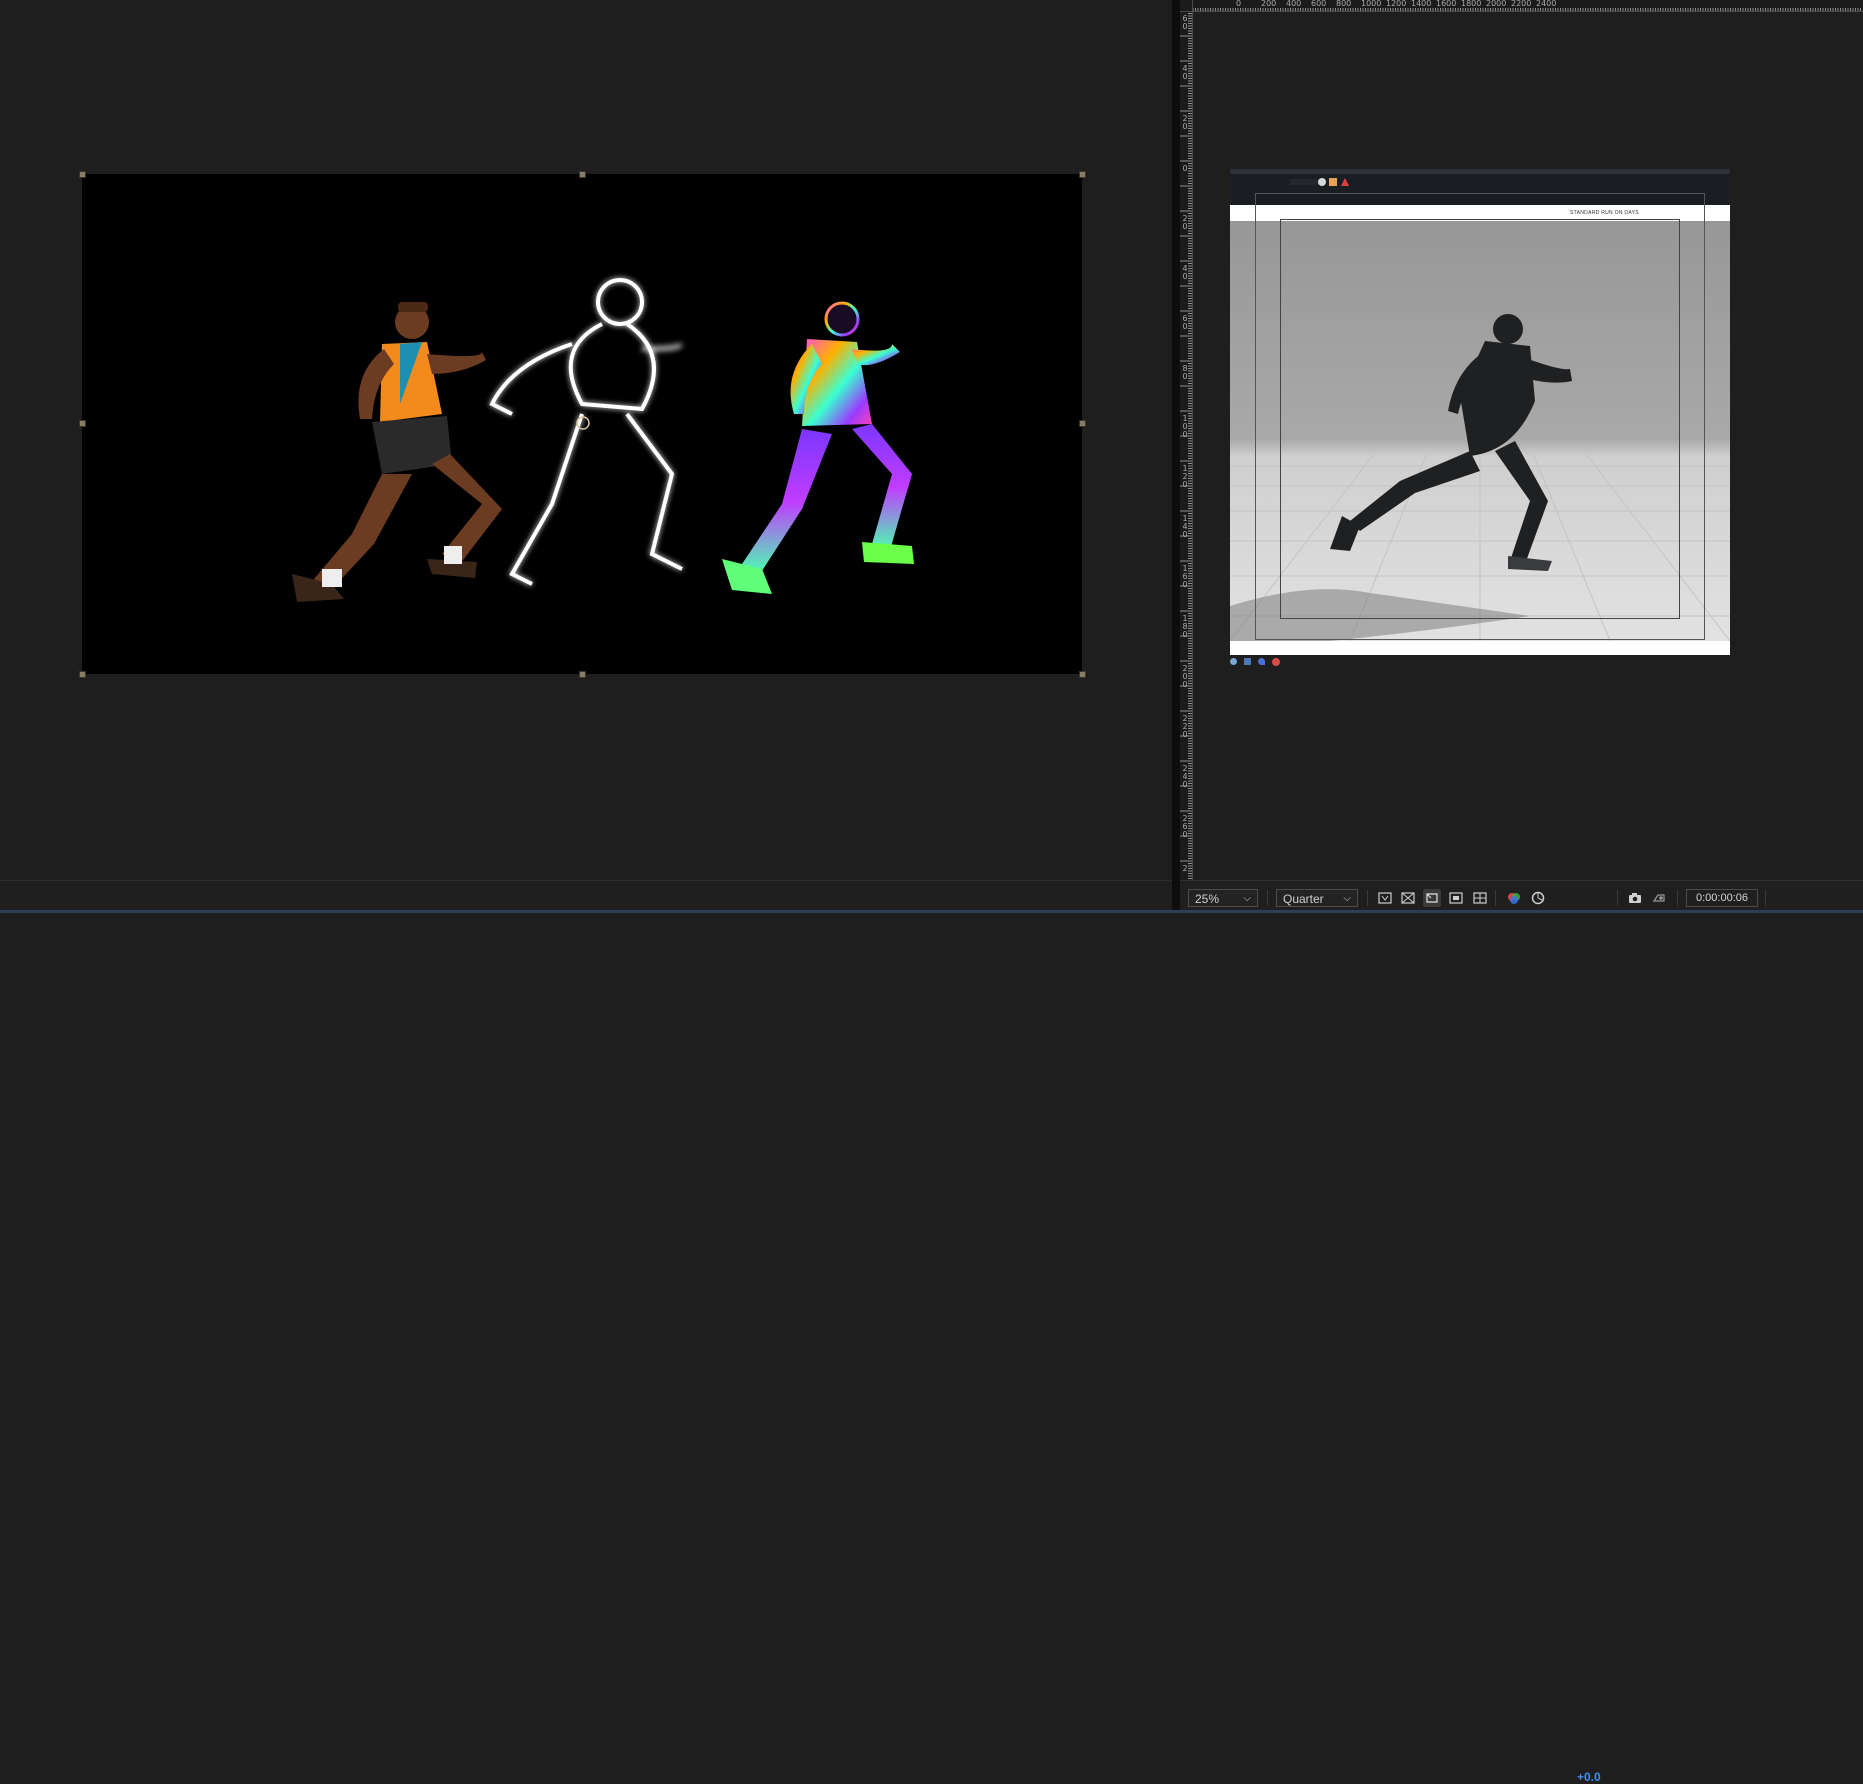  I want to click on ruler-label: 220, so click(1185, 726).